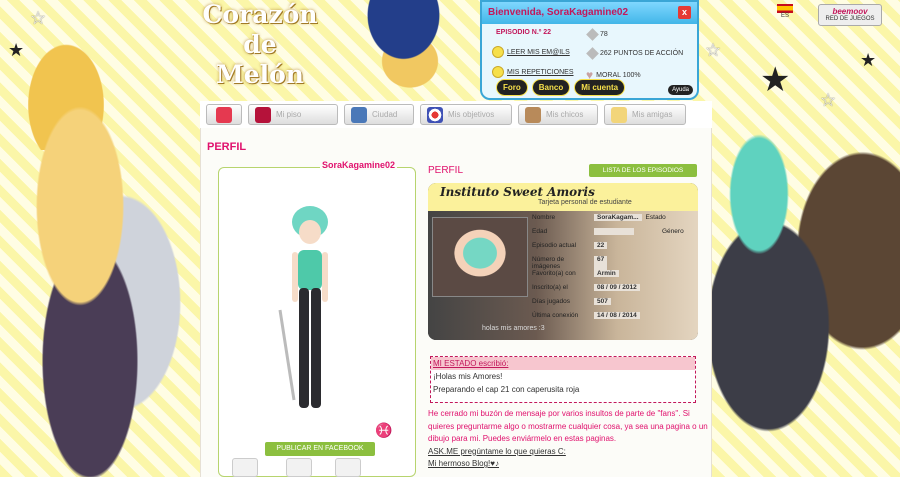  Describe the element at coordinates (602, 301) in the screenshot. I see `row-value: 507` at that location.